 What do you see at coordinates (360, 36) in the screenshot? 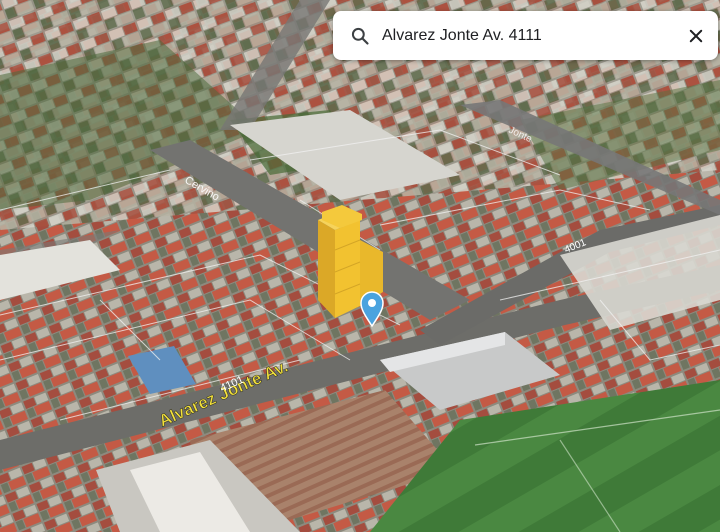
I see `search-icon` at bounding box center [360, 36].